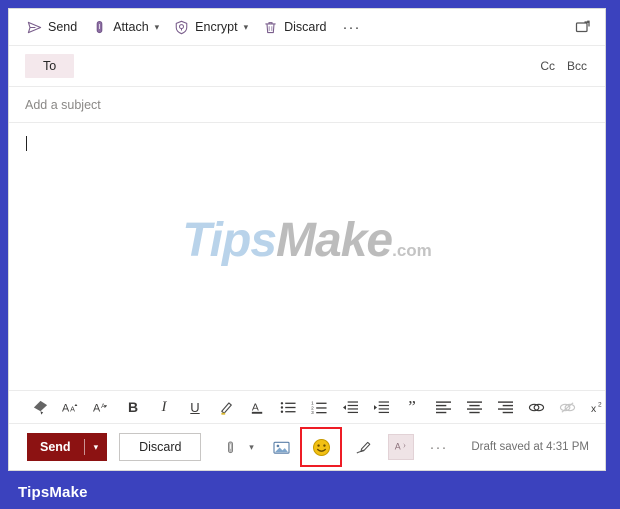 The height and width of the screenshot is (509, 620). I want to click on shrink-font-icon: A A, so click(102, 407).